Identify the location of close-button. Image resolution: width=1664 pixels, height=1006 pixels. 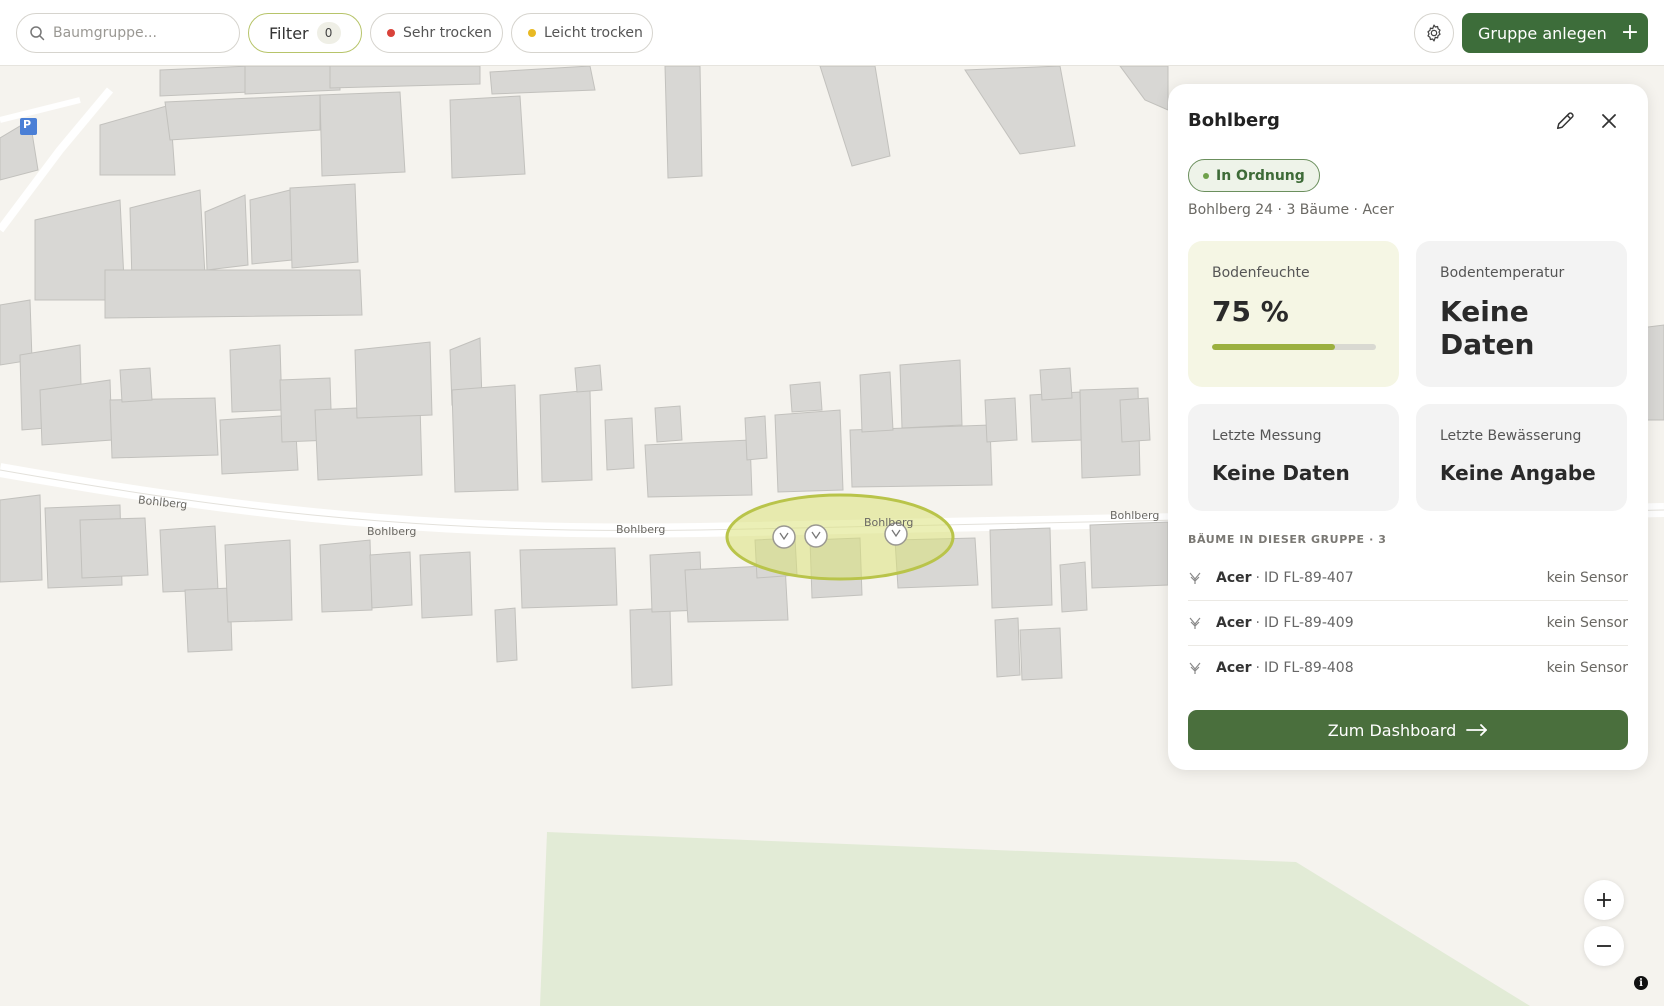
(1609, 121).